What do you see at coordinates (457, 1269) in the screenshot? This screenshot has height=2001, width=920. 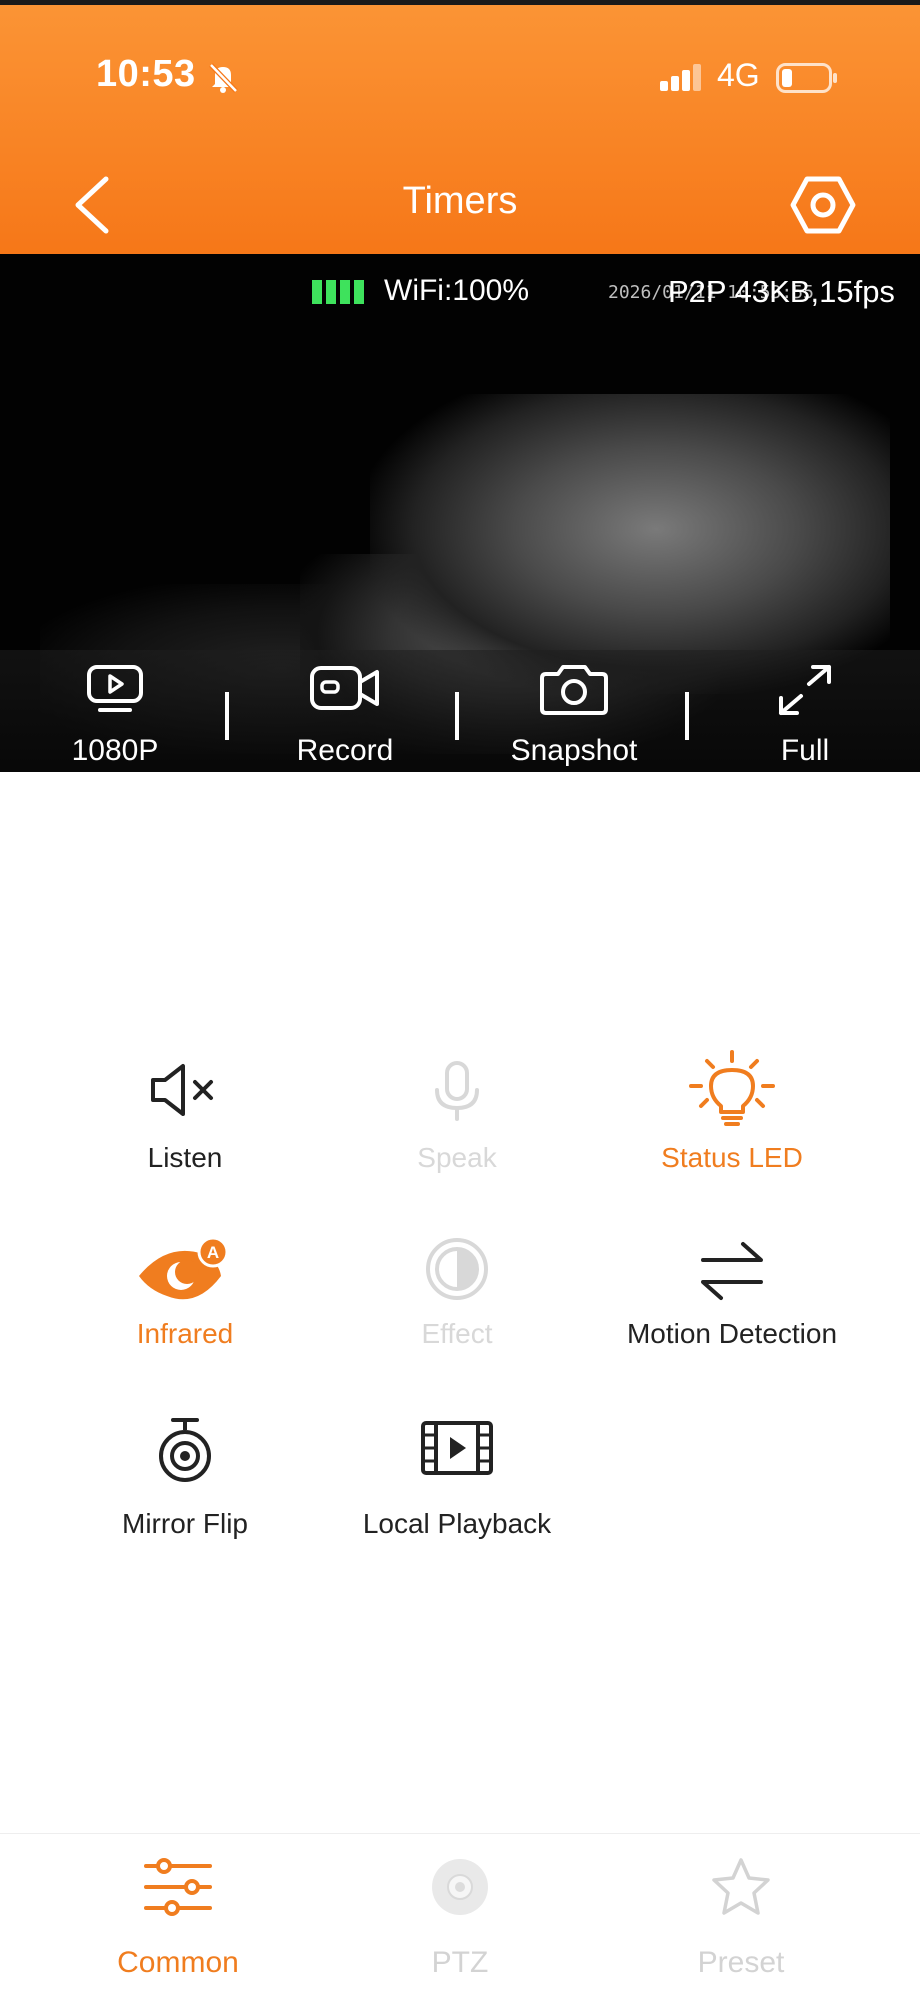 I see `contrast-icon` at bounding box center [457, 1269].